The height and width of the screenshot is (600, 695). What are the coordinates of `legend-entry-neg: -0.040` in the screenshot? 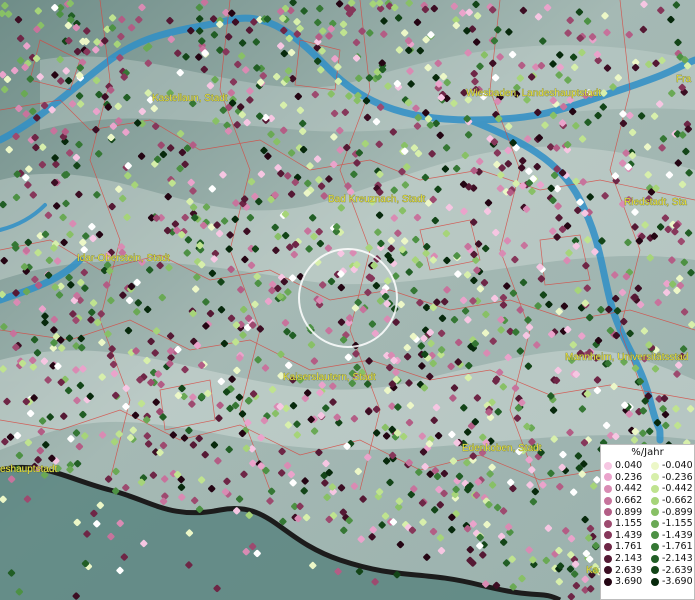 It's located at (671, 466).